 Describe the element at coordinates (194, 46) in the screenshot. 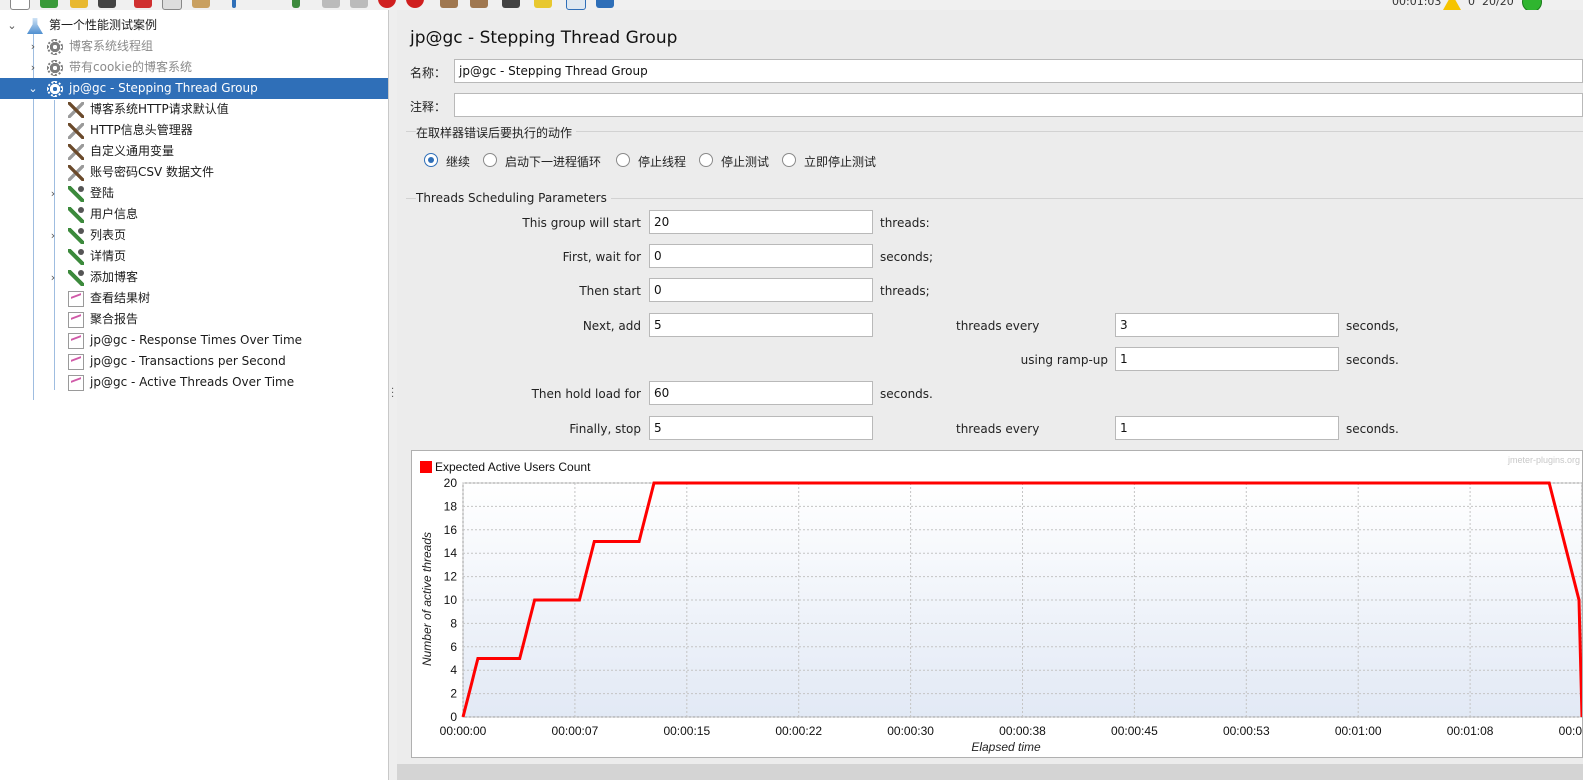

I see `tree-item-thread-group: › 博客系统线程组` at that location.